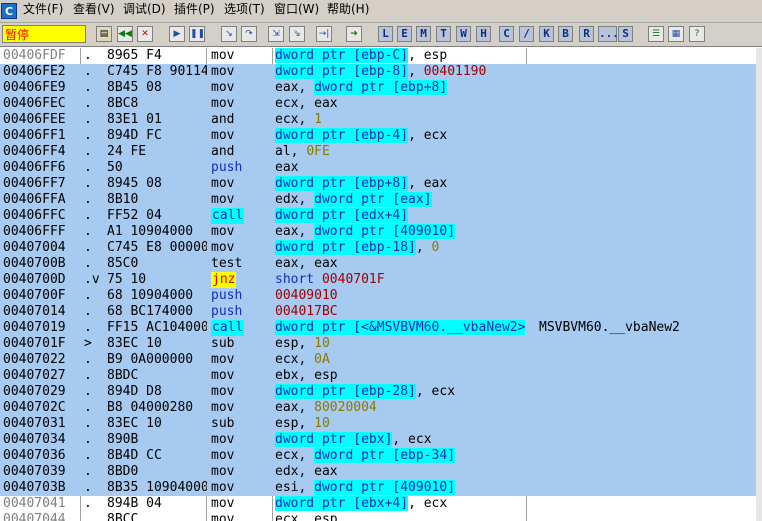 The image size is (762, 521). What do you see at coordinates (157, 247) in the screenshot?
I see `hex-bytes: C745 E8 00000` at bounding box center [157, 247].